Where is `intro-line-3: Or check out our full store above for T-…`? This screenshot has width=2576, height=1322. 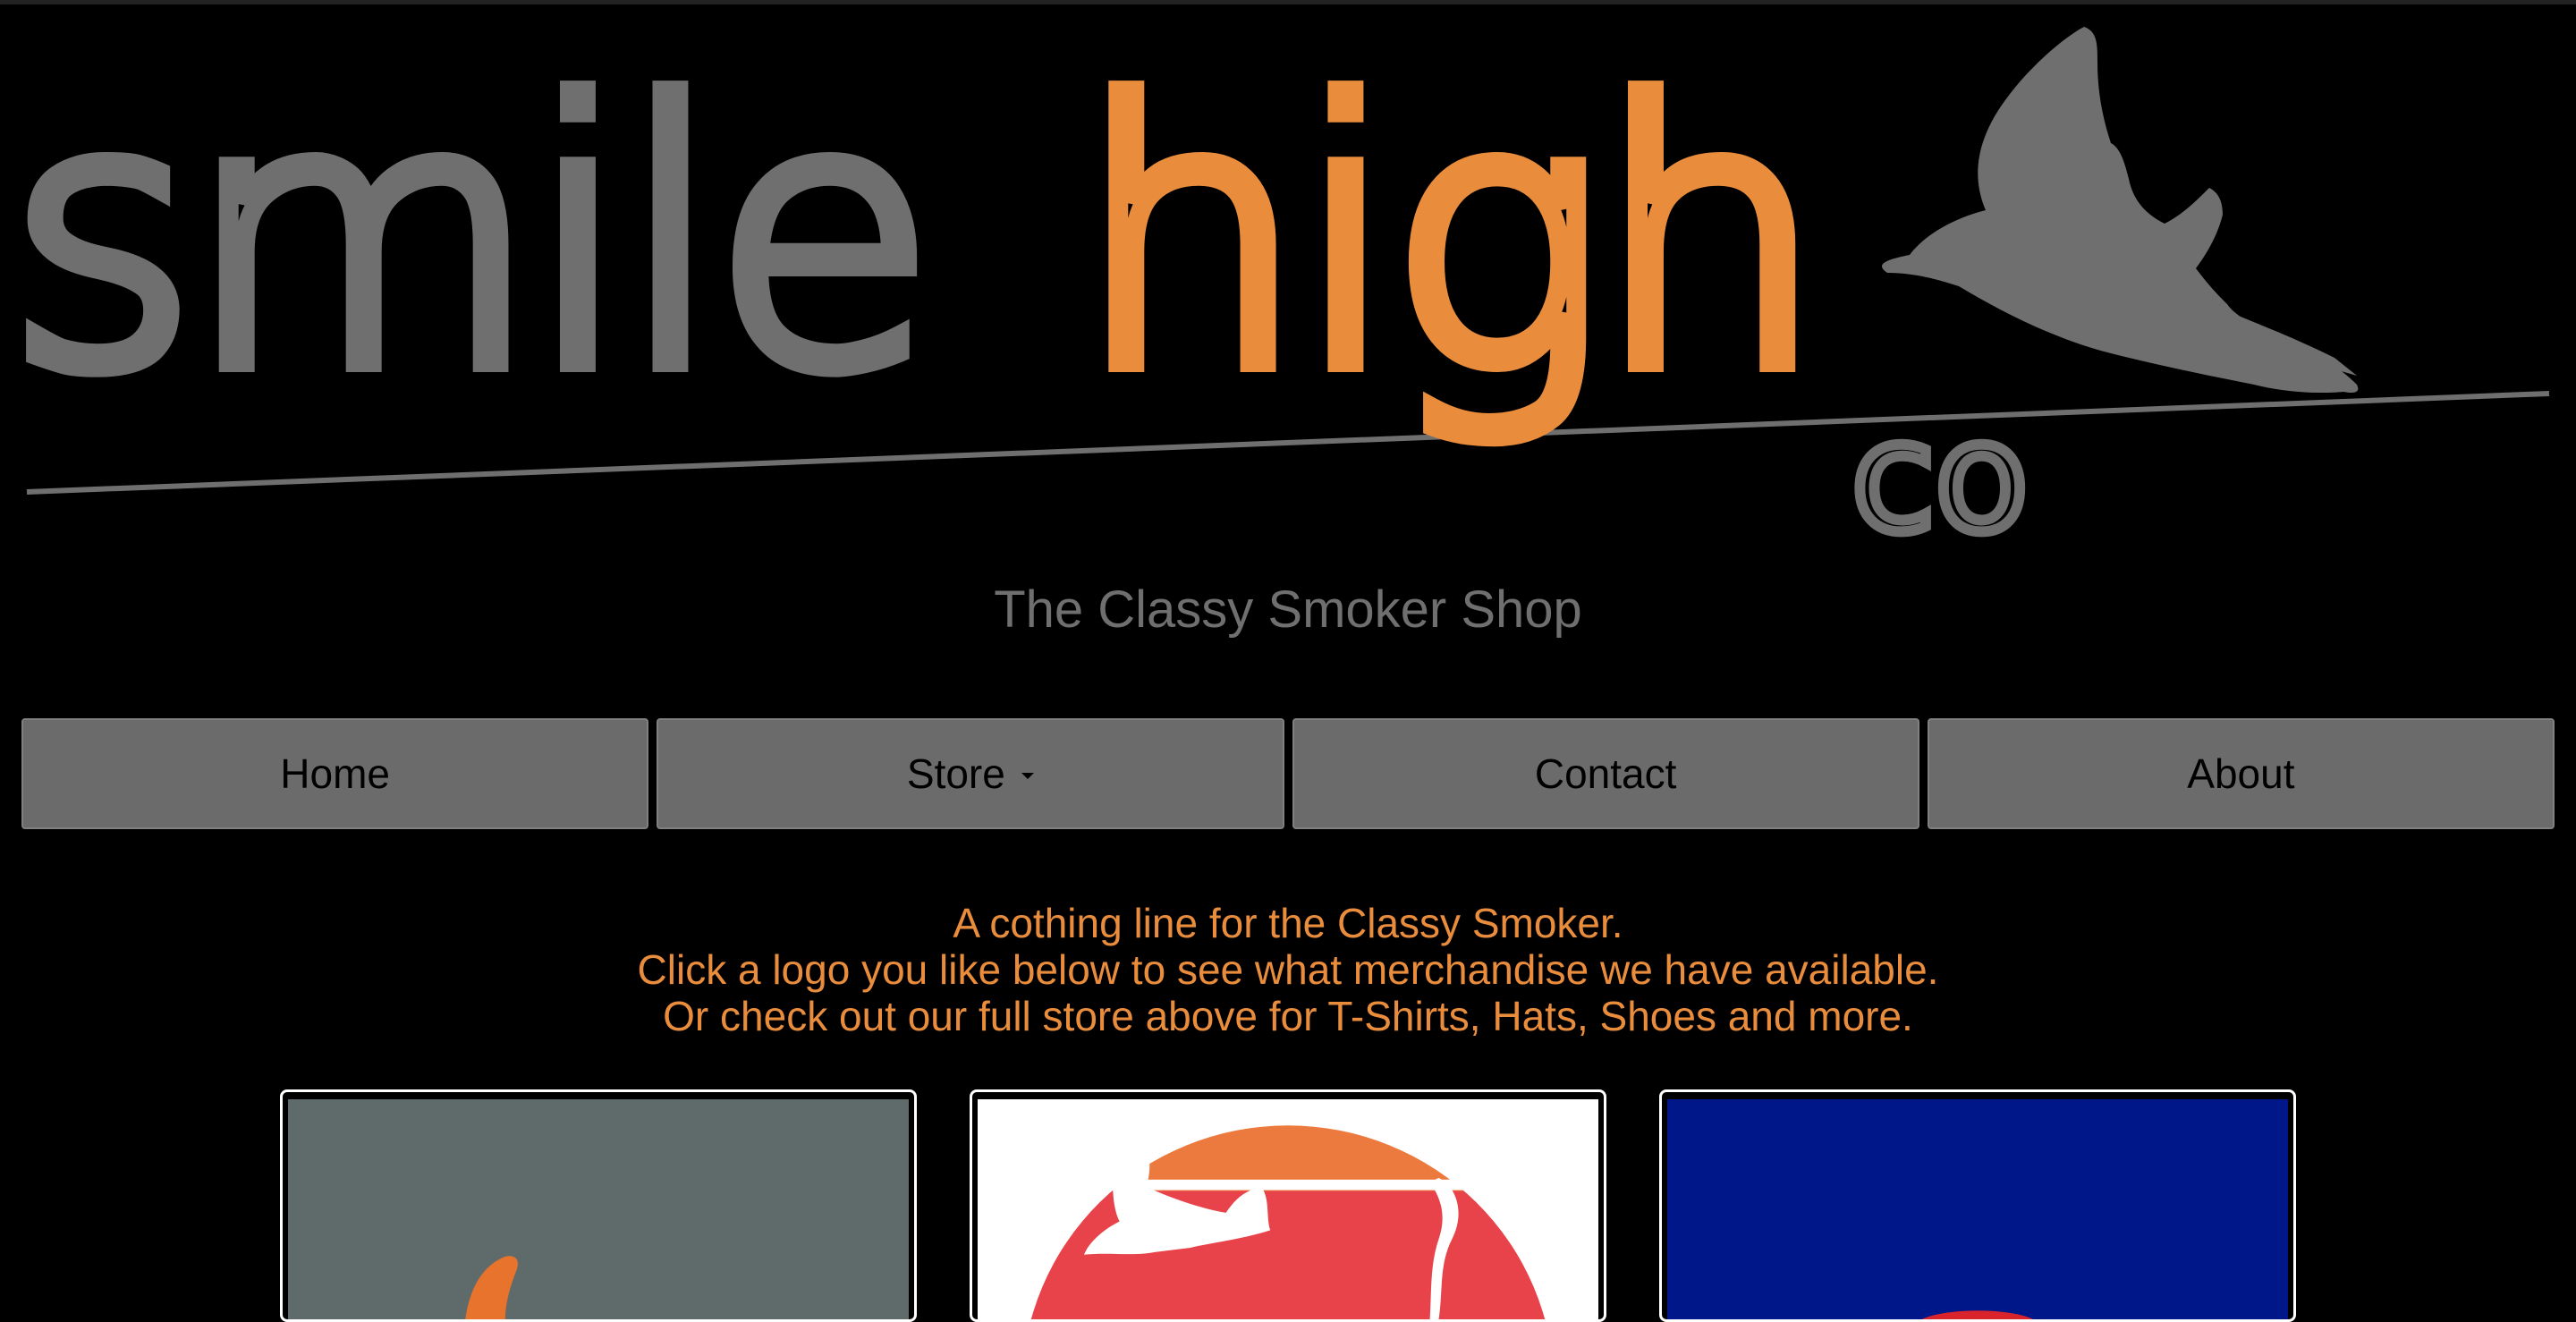
intro-line-3: Or check out our full store above for T-… is located at coordinates (1288, 1016).